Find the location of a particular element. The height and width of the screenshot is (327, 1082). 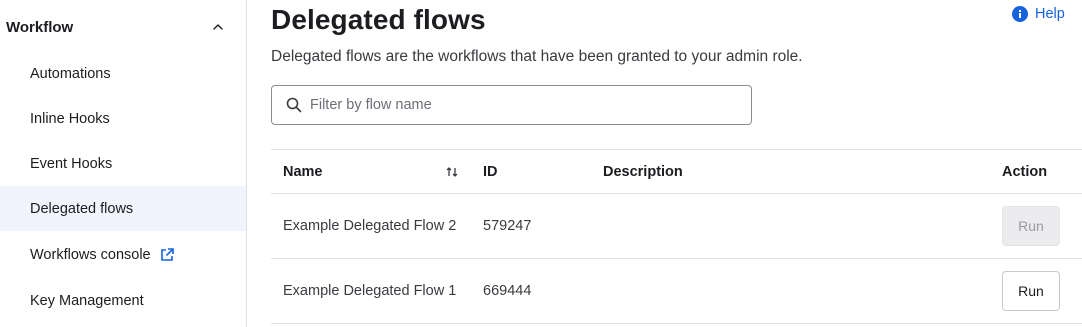

flow-id: 579247 is located at coordinates (507, 226).